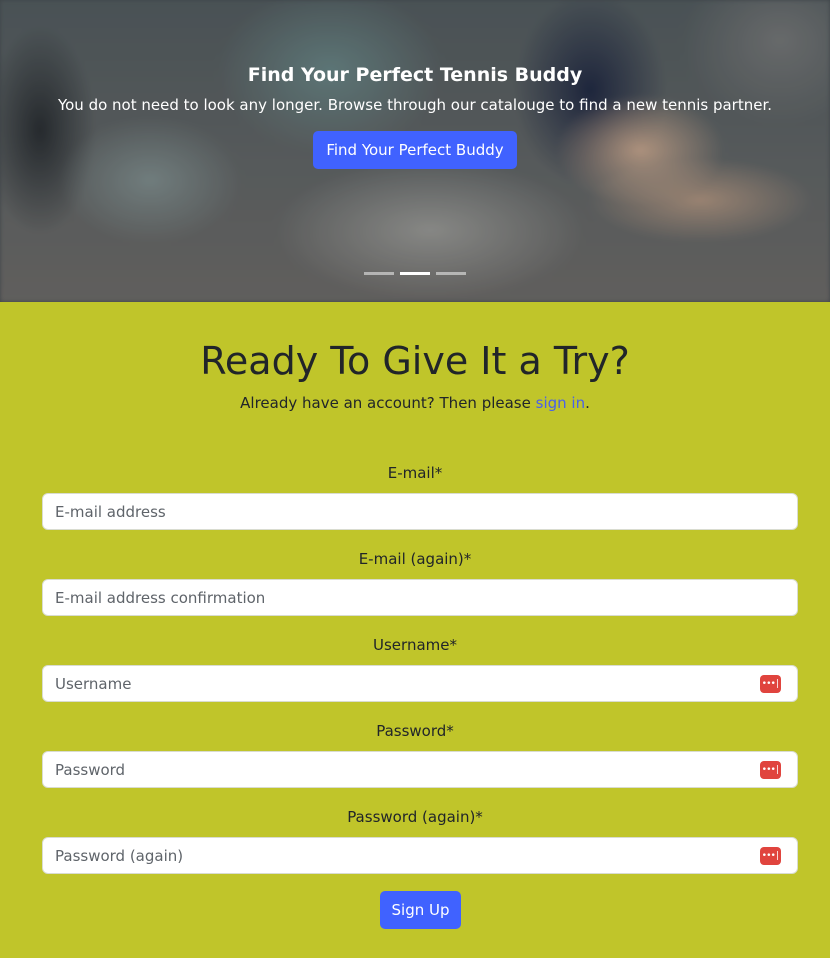 The height and width of the screenshot is (958, 830). I want to click on sign-up-button: Sign Up, so click(420, 910).